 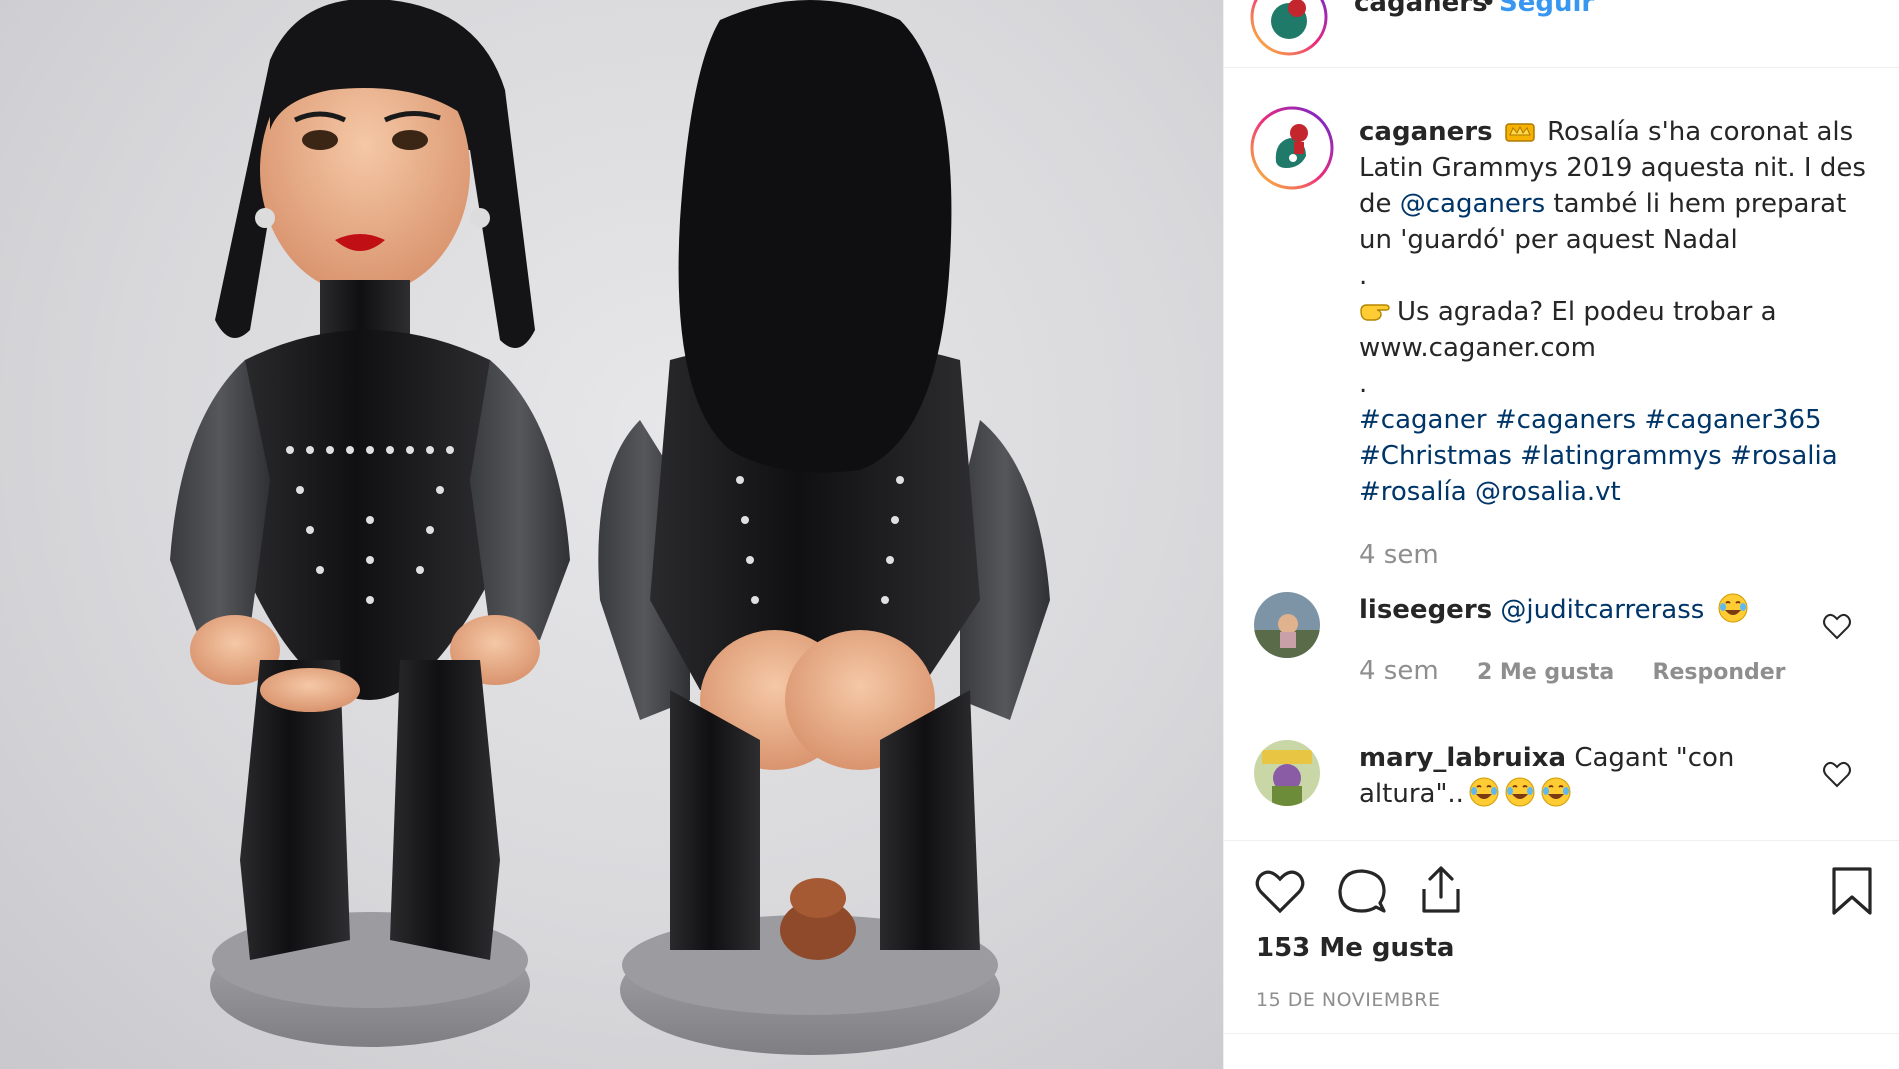 What do you see at coordinates (1561, 954) in the screenshot?
I see `post-actions: 153 Me gusta 15 DE NOVIEMBRE` at bounding box center [1561, 954].